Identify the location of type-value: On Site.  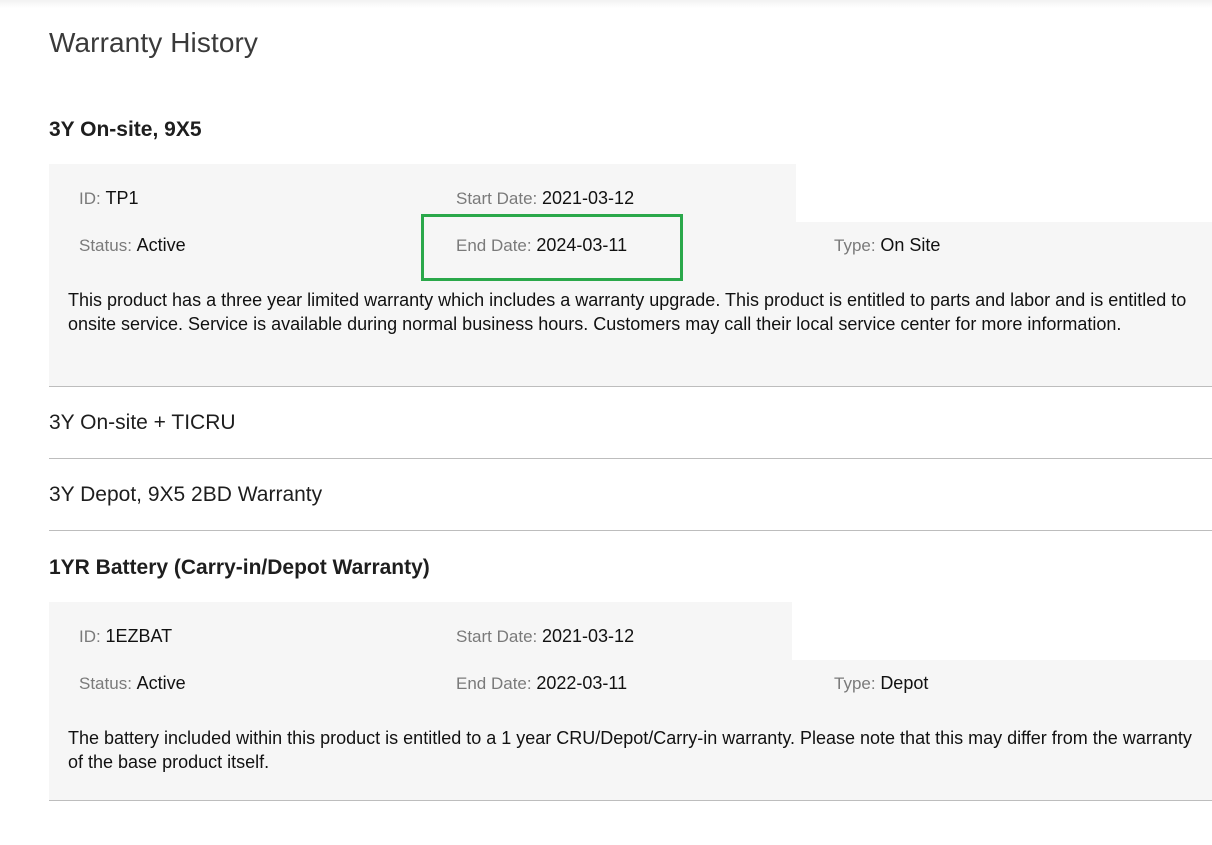
(910, 245).